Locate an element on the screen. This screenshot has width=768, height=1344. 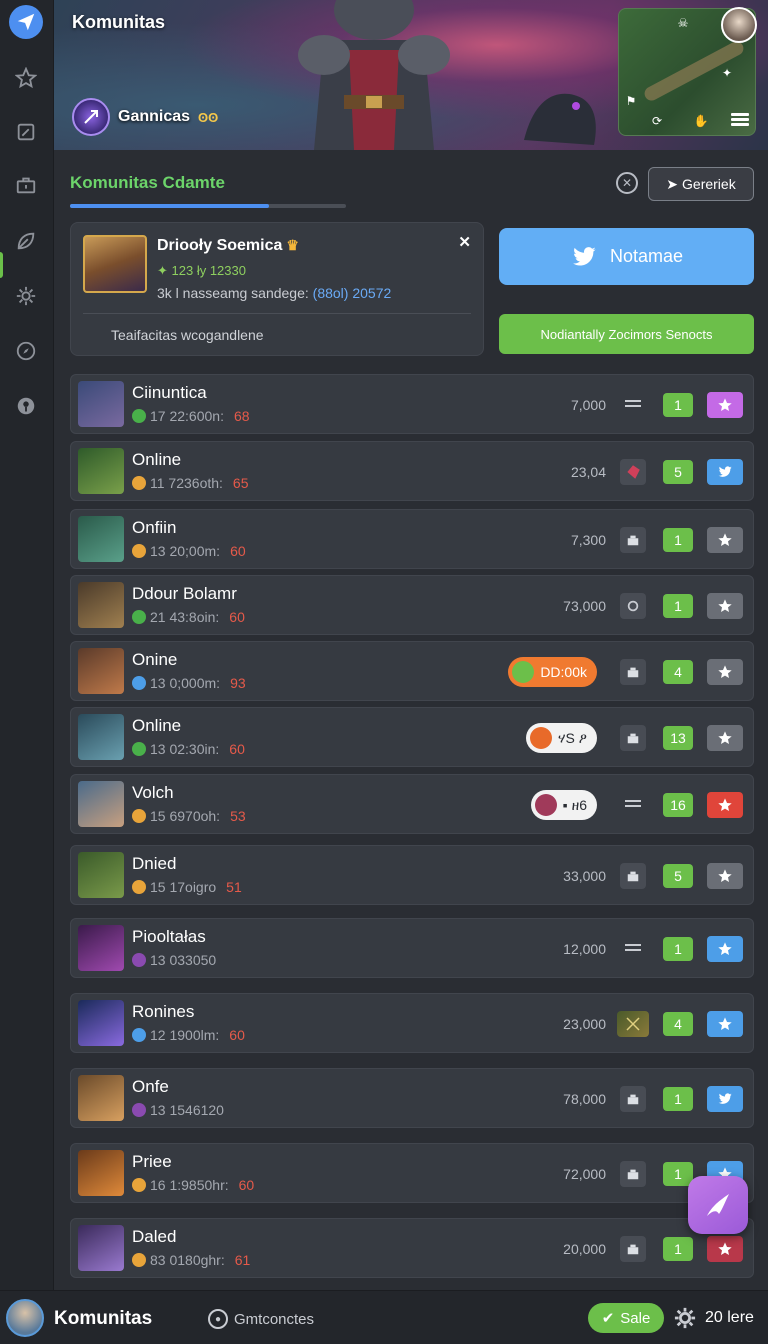
fab-button is located at coordinates (718, 1205).